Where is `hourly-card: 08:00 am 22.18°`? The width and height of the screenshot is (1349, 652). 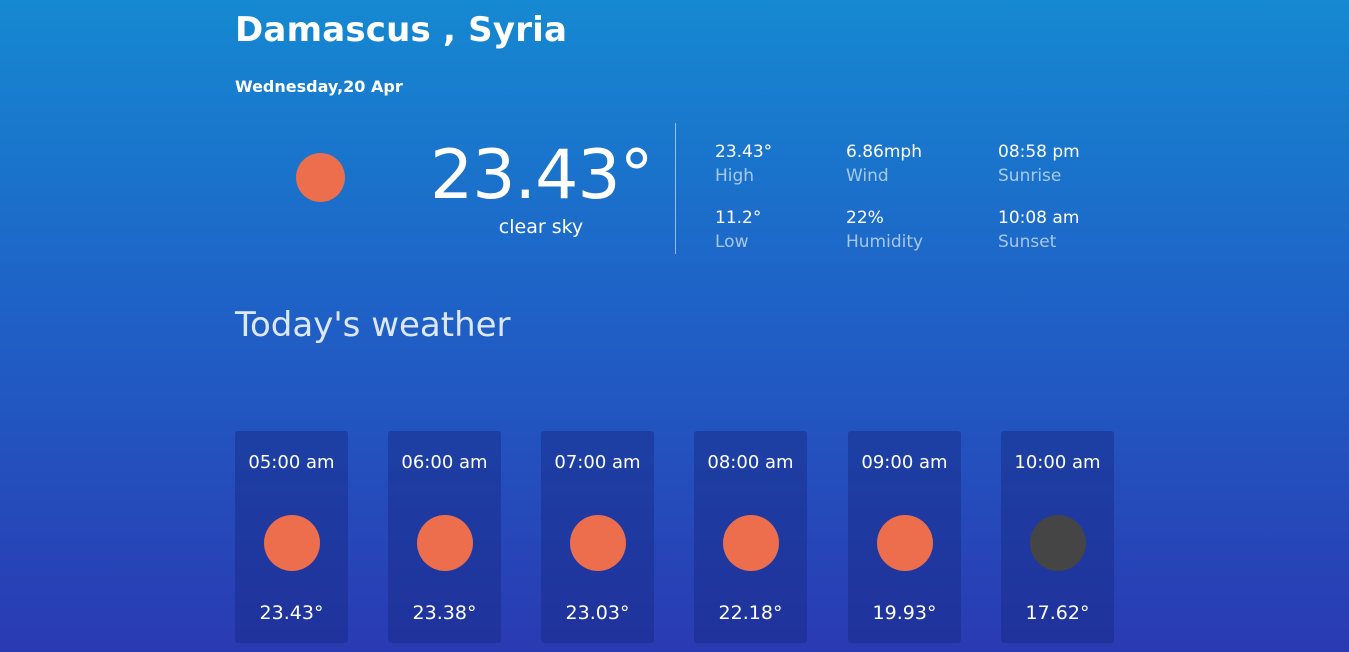
hourly-card: 08:00 am 22.18° is located at coordinates (750, 537).